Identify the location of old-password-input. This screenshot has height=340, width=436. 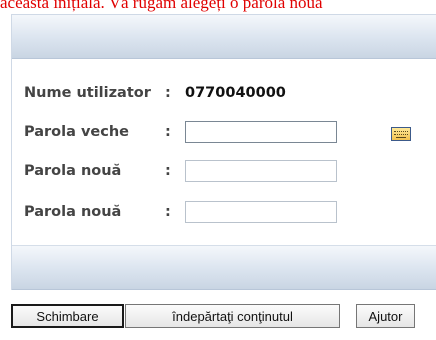
(261, 132).